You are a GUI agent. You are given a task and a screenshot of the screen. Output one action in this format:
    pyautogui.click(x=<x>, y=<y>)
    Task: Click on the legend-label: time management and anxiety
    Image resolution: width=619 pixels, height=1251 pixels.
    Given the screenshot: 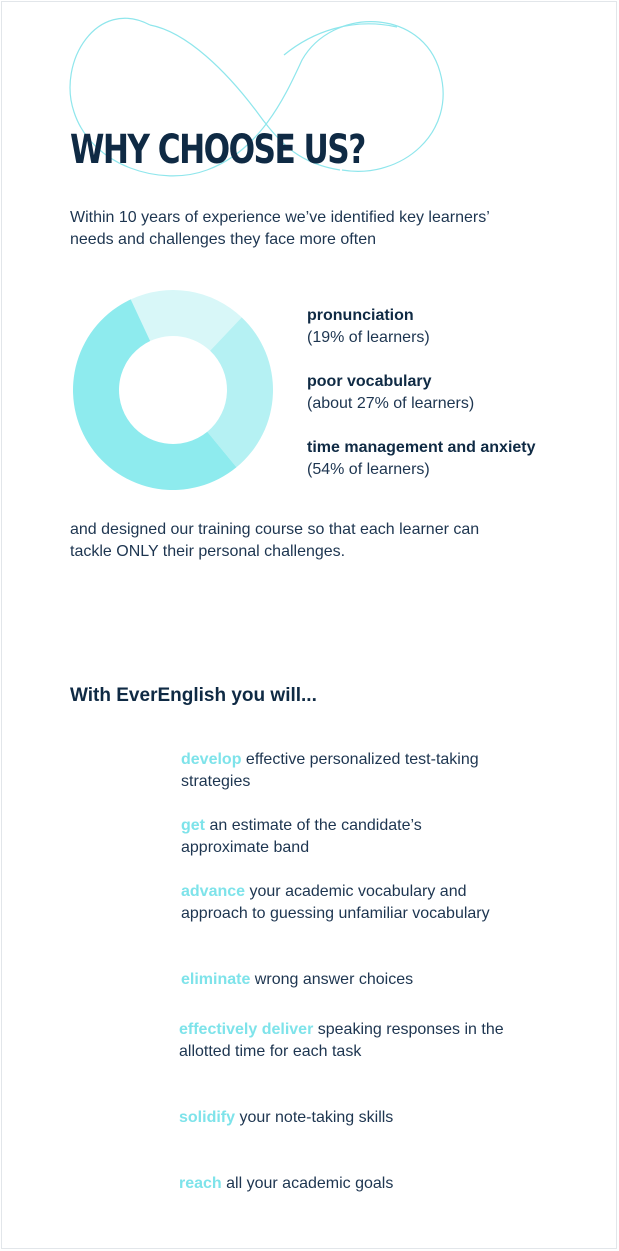 What is the action you would take?
    pyautogui.click(x=421, y=447)
    